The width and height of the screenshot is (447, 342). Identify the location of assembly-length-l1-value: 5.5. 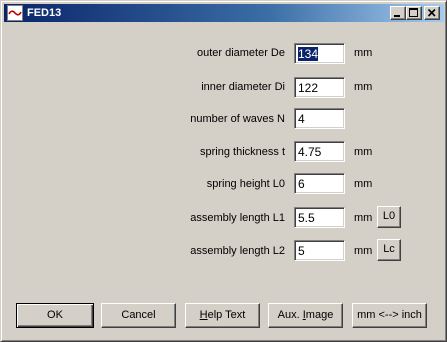
(306, 218).